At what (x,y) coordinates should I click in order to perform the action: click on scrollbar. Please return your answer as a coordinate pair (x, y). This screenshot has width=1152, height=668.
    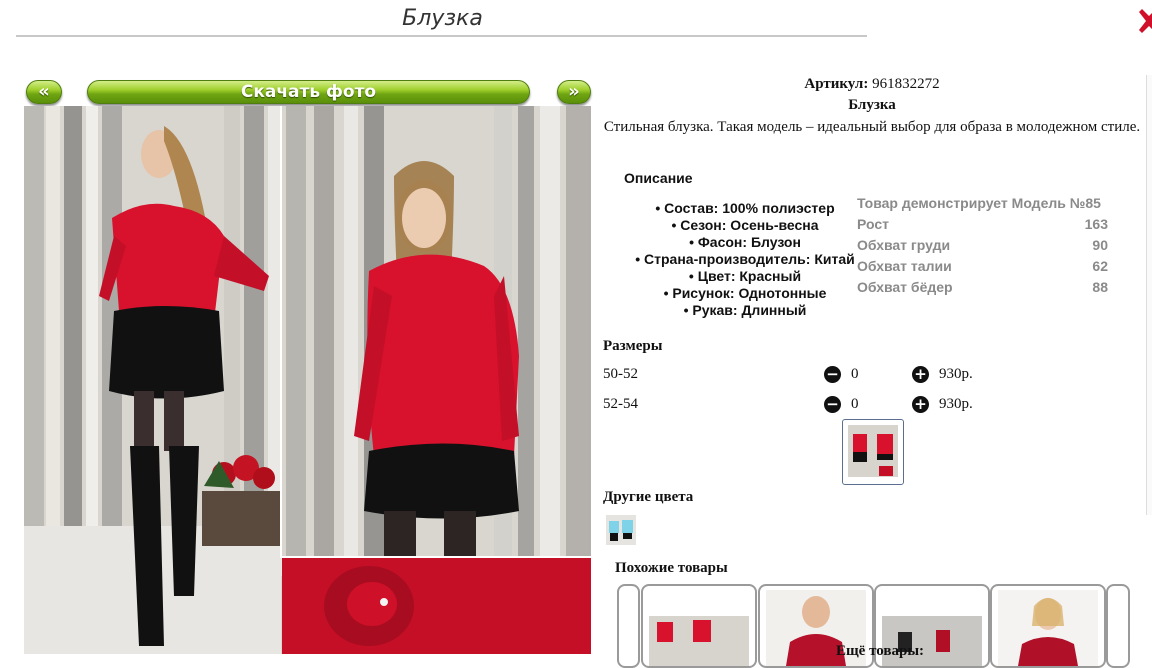
    Looking at the image, I should click on (1149, 295).